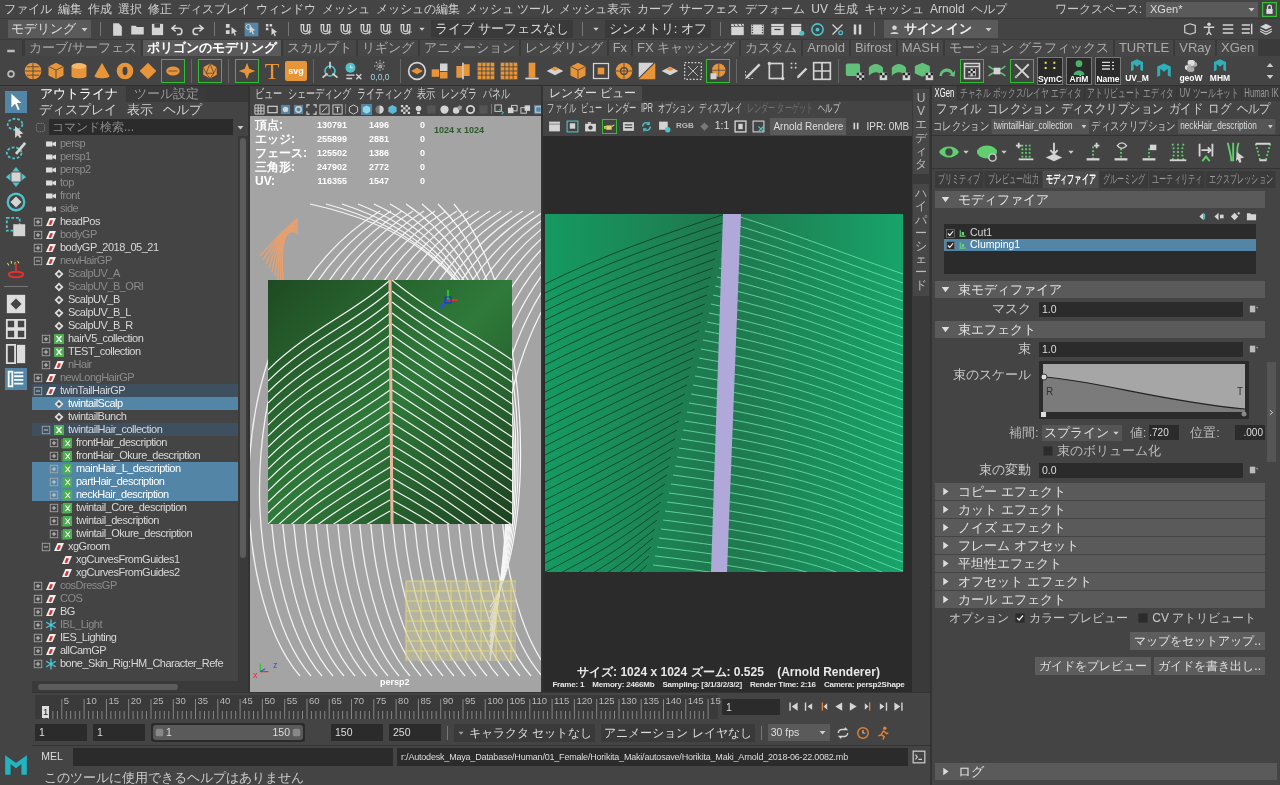 The height and width of the screenshot is (785, 1280). Describe the element at coordinates (11, 73) in the screenshot. I see `gear-icon` at that location.